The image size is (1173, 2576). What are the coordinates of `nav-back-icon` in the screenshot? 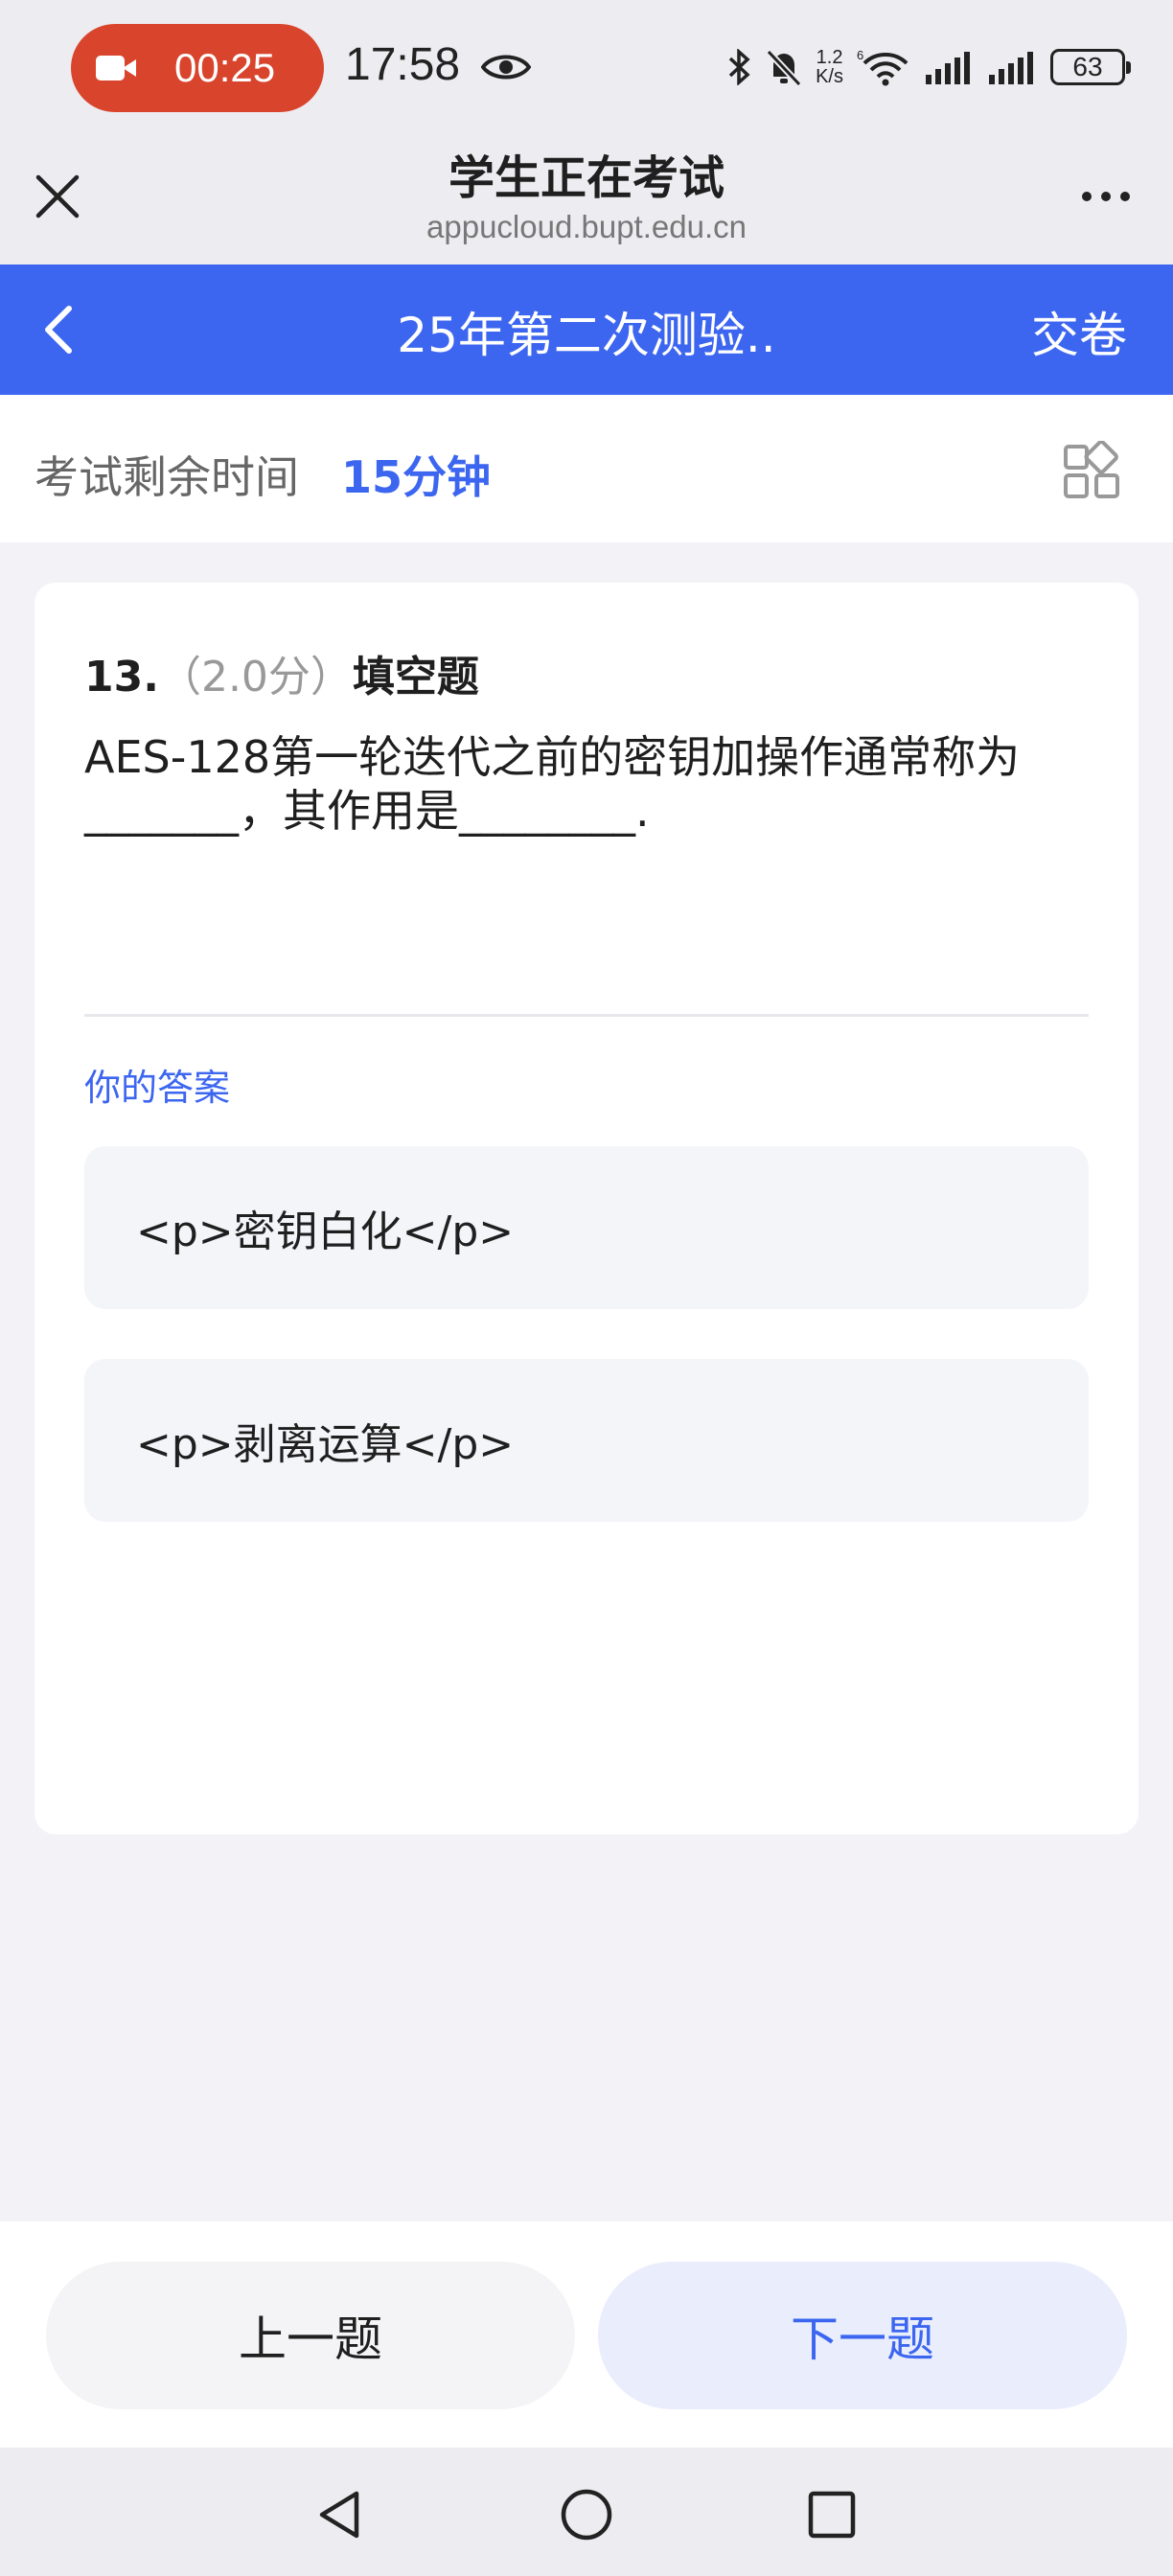 It's located at (341, 2514).